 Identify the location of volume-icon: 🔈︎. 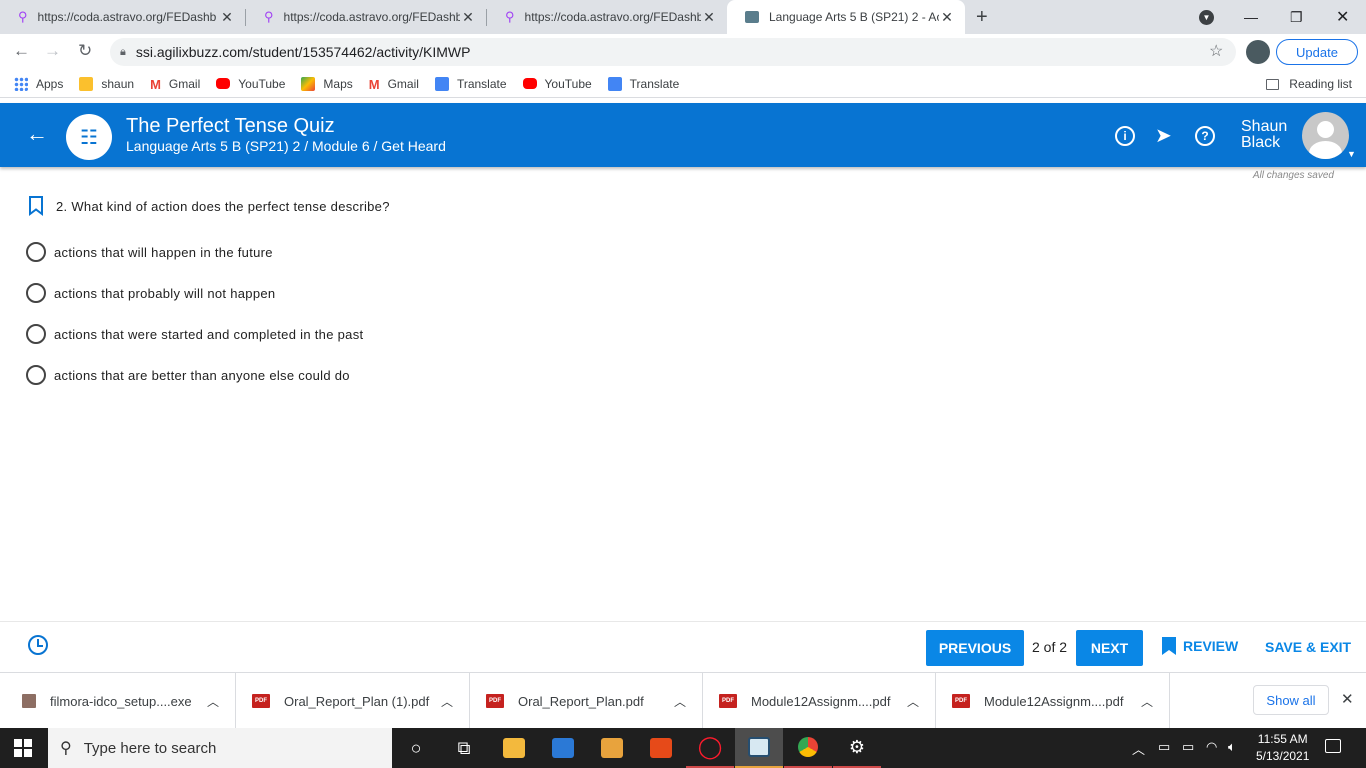
(1232, 747).